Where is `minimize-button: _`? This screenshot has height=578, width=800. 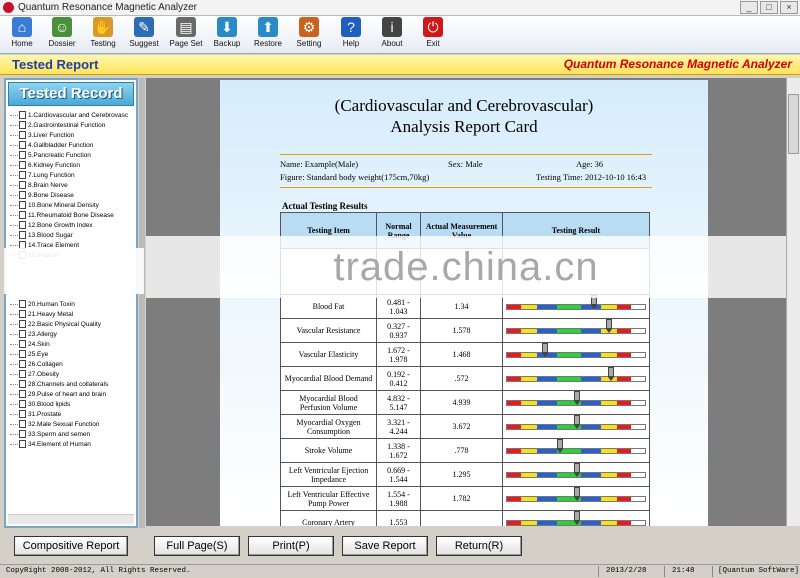
minimize-button: _ is located at coordinates (749, 7).